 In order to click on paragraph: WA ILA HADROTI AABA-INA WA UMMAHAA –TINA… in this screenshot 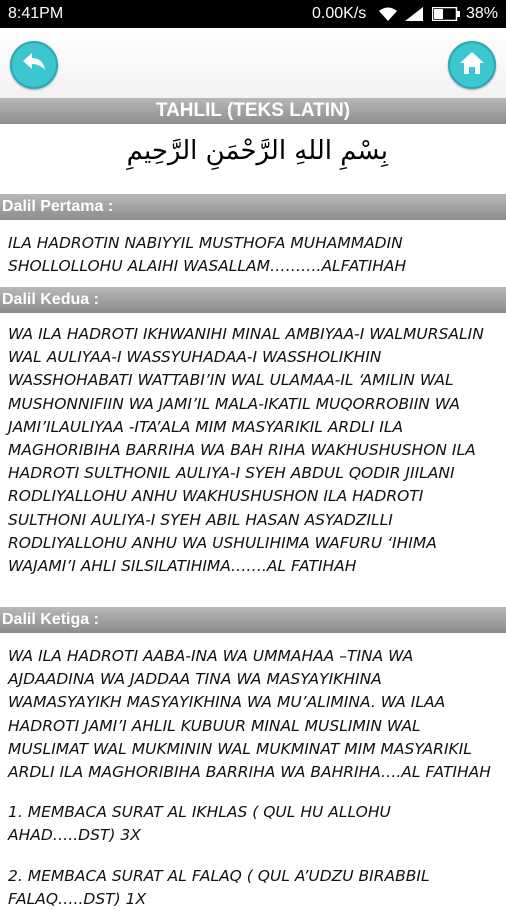, I will do `click(249, 714)`.